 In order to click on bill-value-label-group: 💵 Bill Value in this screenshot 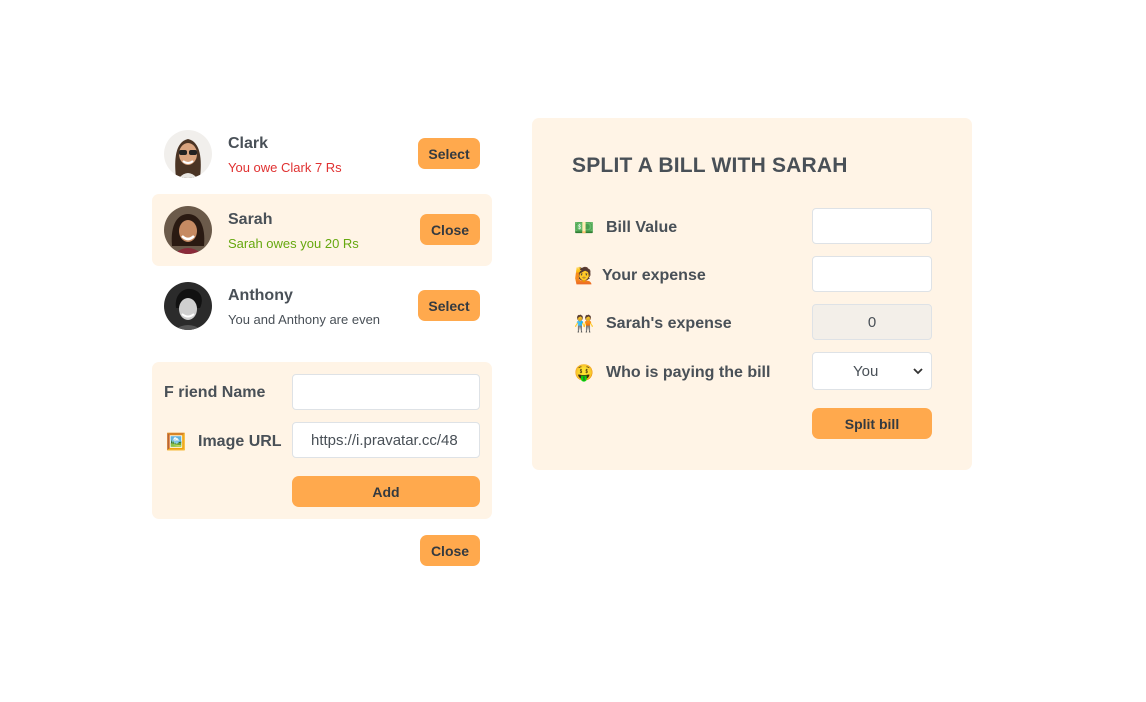, I will do `click(625, 228)`.